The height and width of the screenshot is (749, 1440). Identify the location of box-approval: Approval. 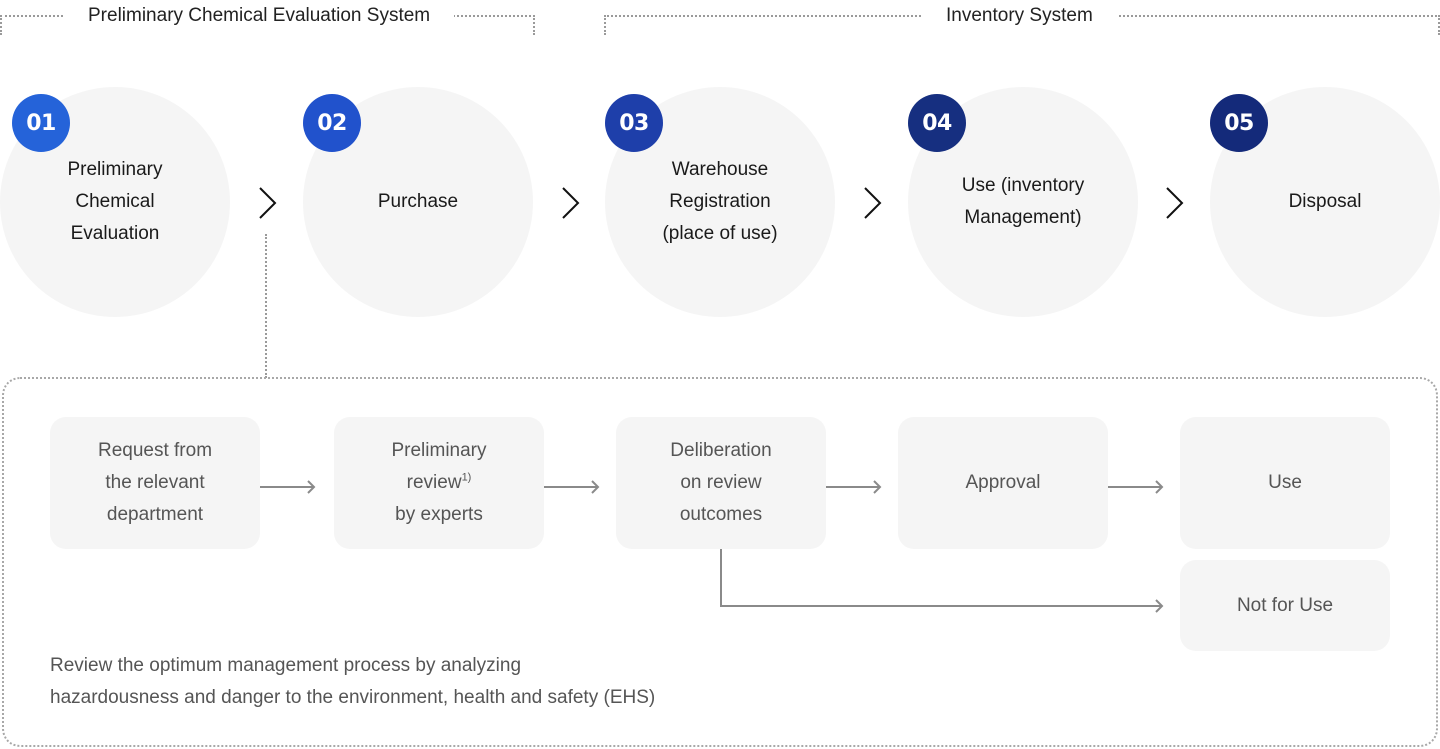
(1003, 483).